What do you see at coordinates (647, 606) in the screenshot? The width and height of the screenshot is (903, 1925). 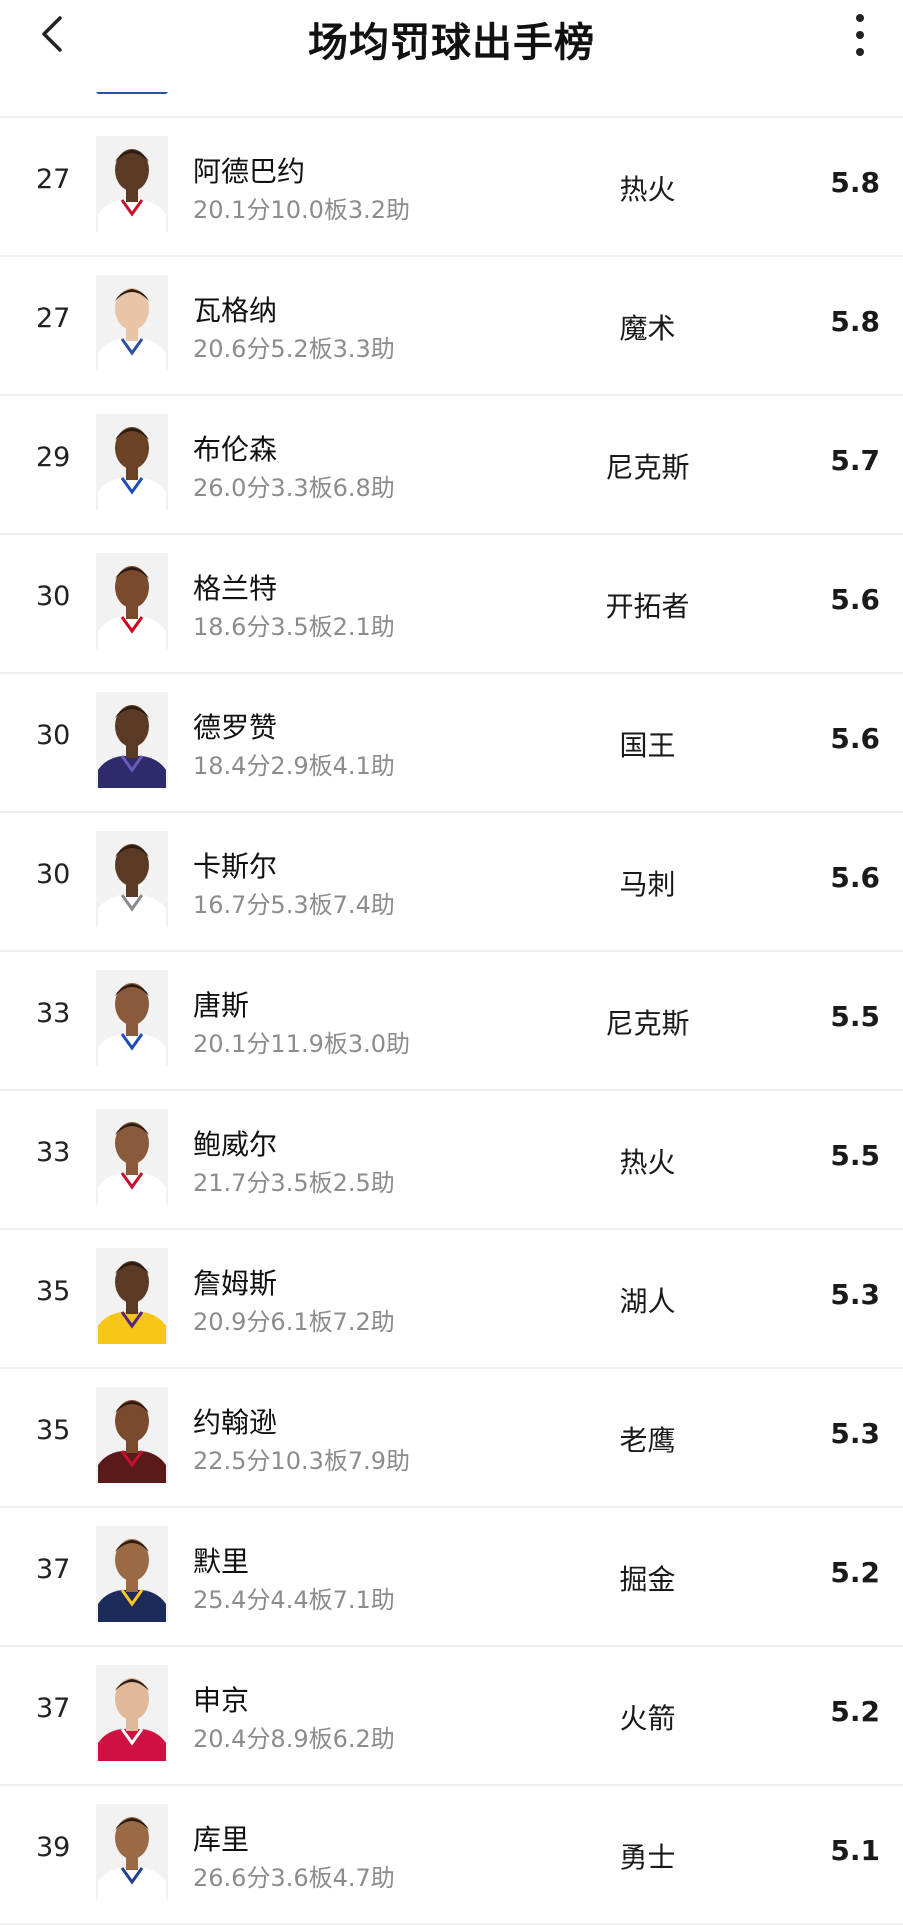 I see `player-team: 开拓者` at bounding box center [647, 606].